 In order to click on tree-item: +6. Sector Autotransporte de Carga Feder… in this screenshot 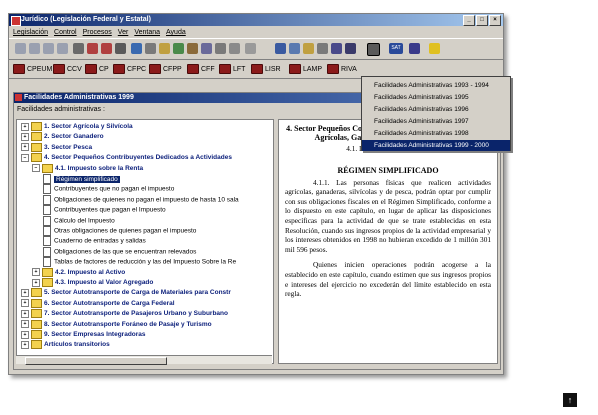, I will do `click(98, 303)`.